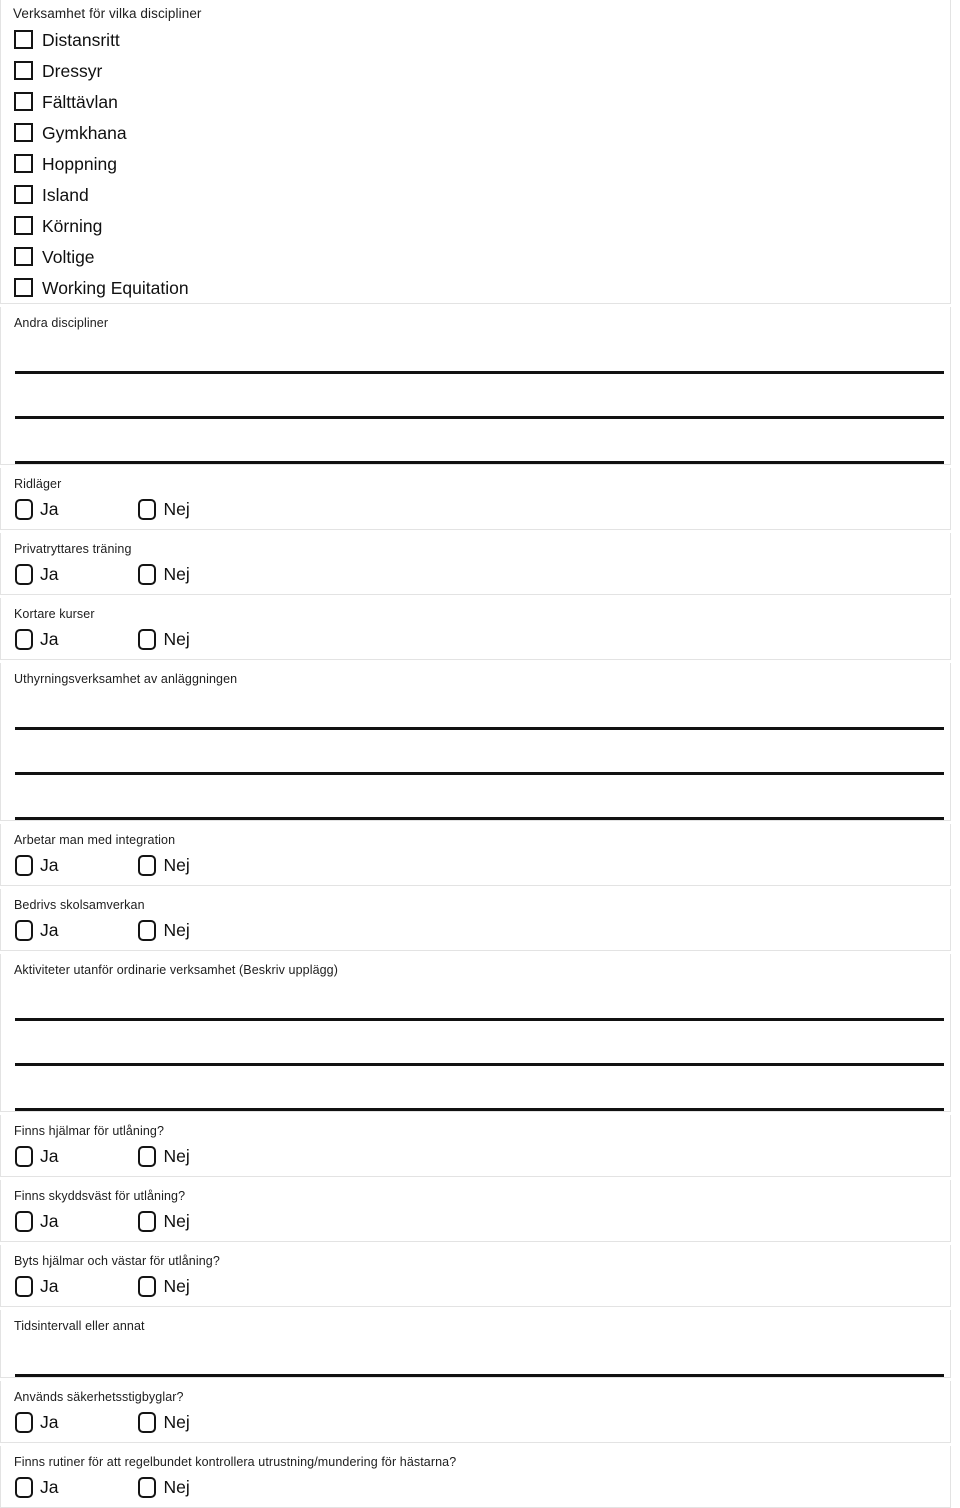  Describe the element at coordinates (475, 225) in the screenshot. I see `discipline-checkbox-row: Körning` at that location.